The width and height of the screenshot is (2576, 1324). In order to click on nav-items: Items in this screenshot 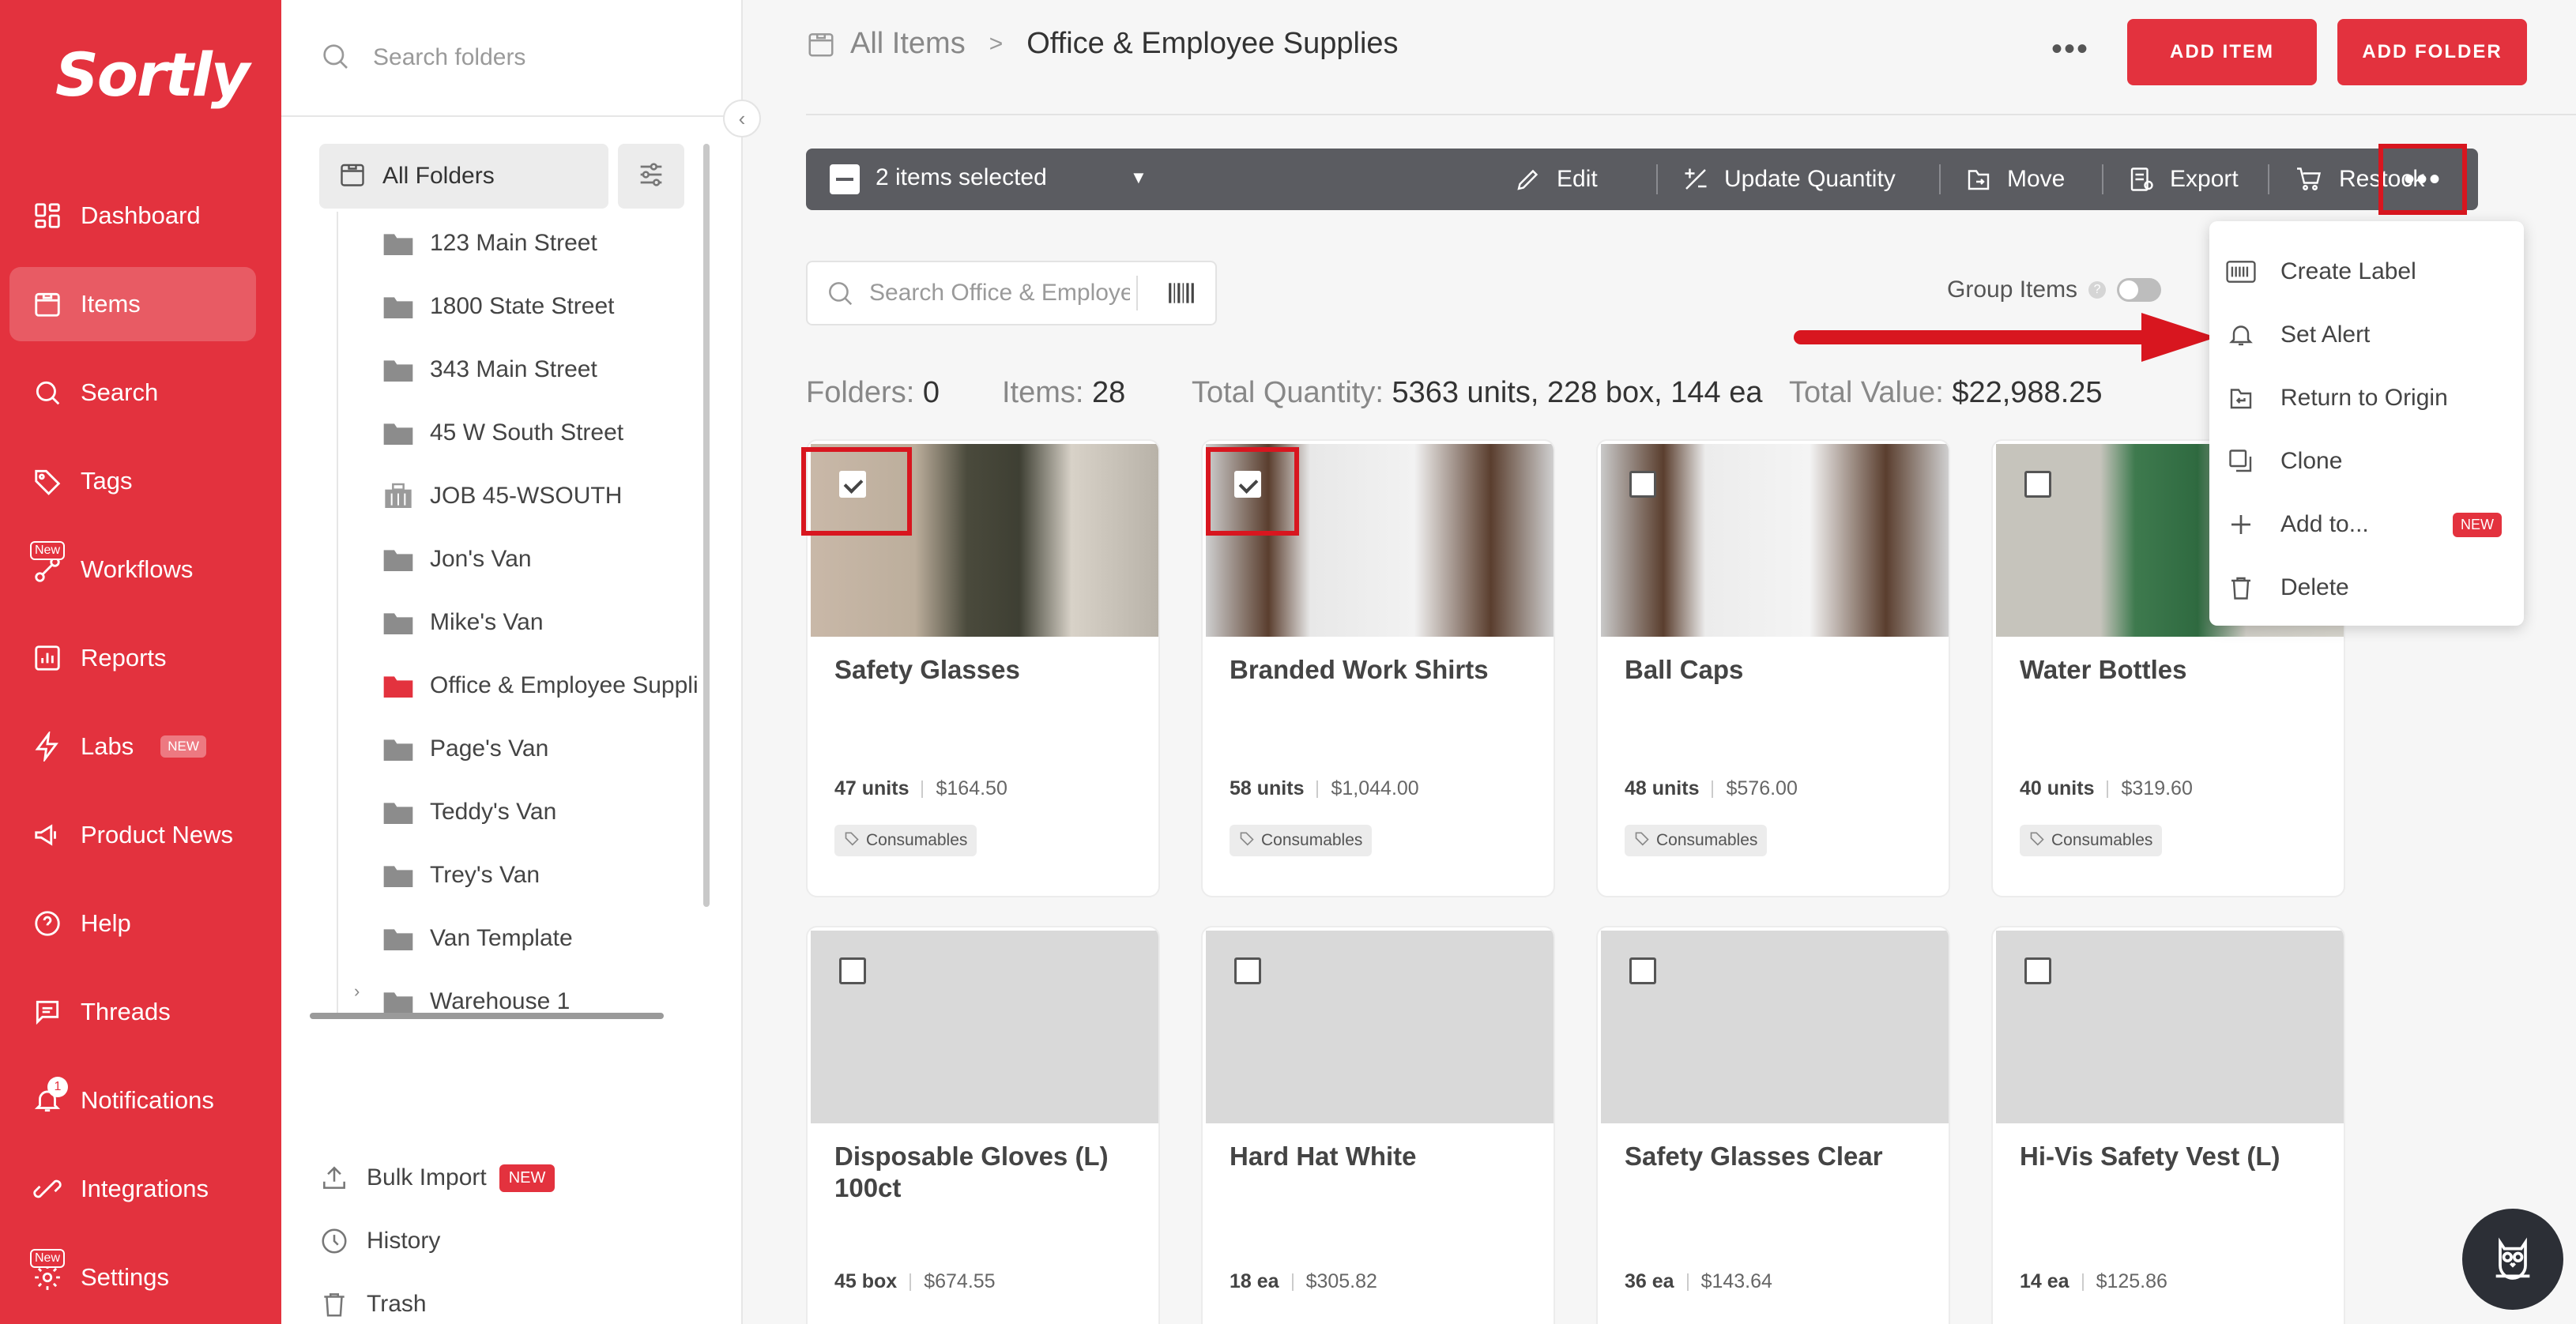, I will do `click(132, 304)`.